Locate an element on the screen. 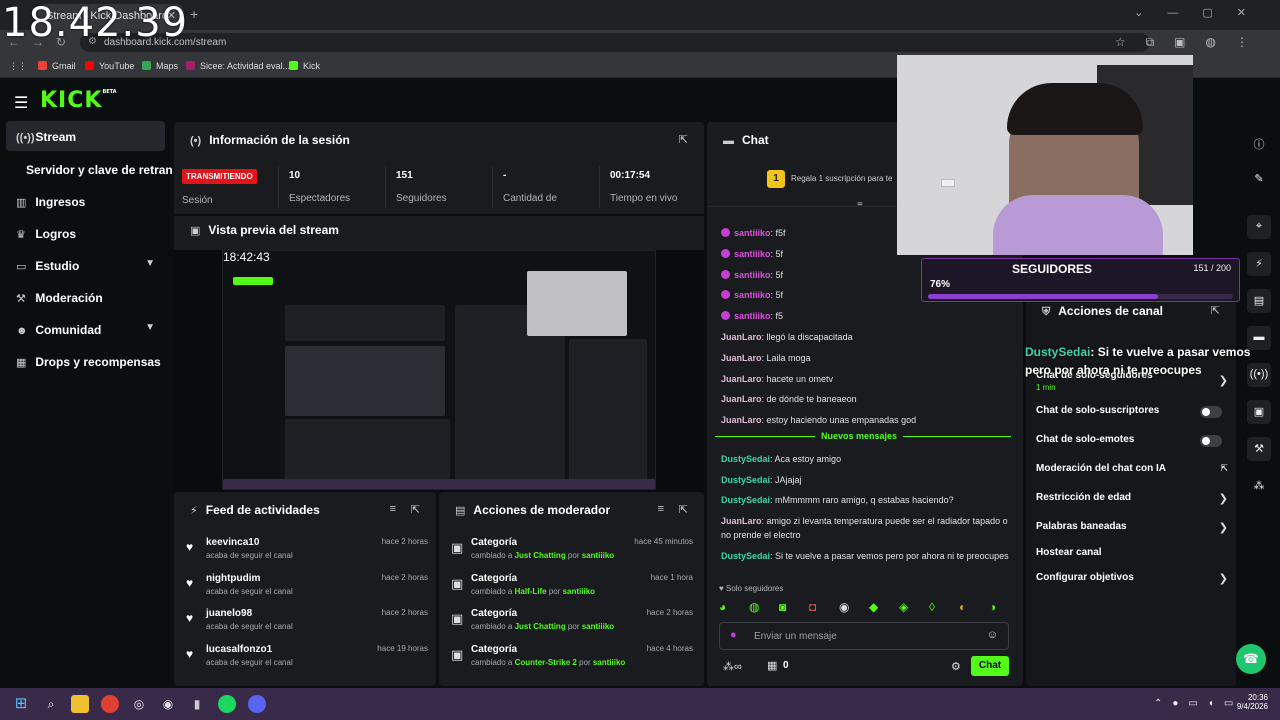  stream-preview: 18:42:43 is located at coordinates (439, 371).